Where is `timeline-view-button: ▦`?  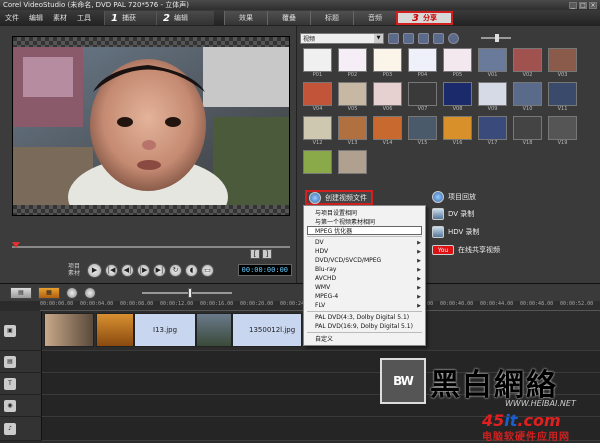
timeline-view-button: ▦ is located at coordinates (49, 292).